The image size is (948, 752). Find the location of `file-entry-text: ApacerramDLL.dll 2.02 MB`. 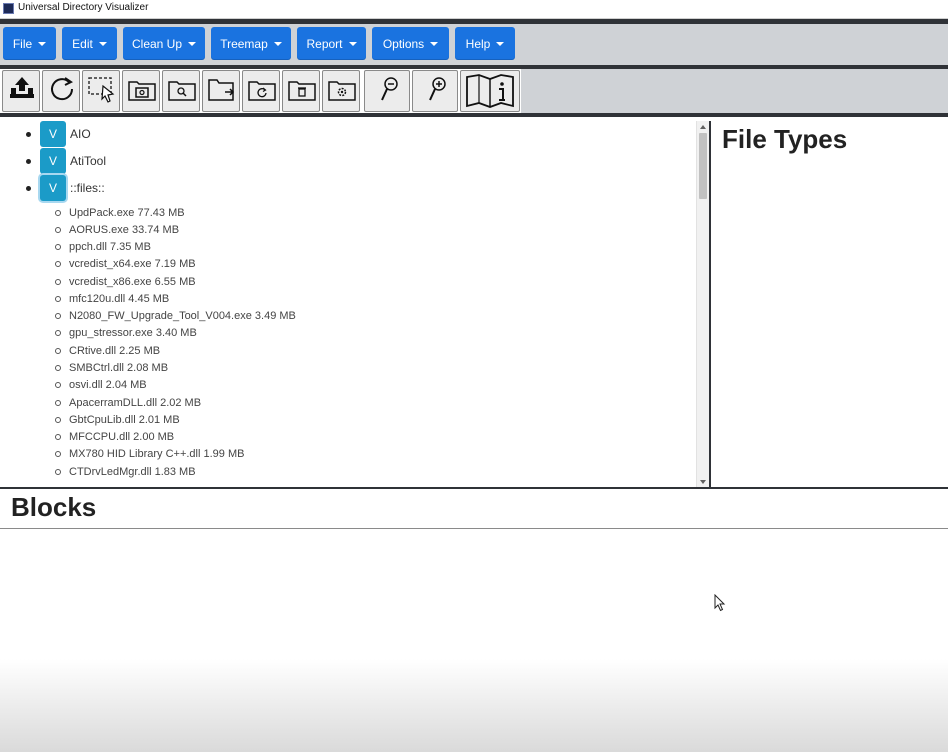

file-entry-text: ApacerramDLL.dll 2.02 MB is located at coordinates (135, 402).